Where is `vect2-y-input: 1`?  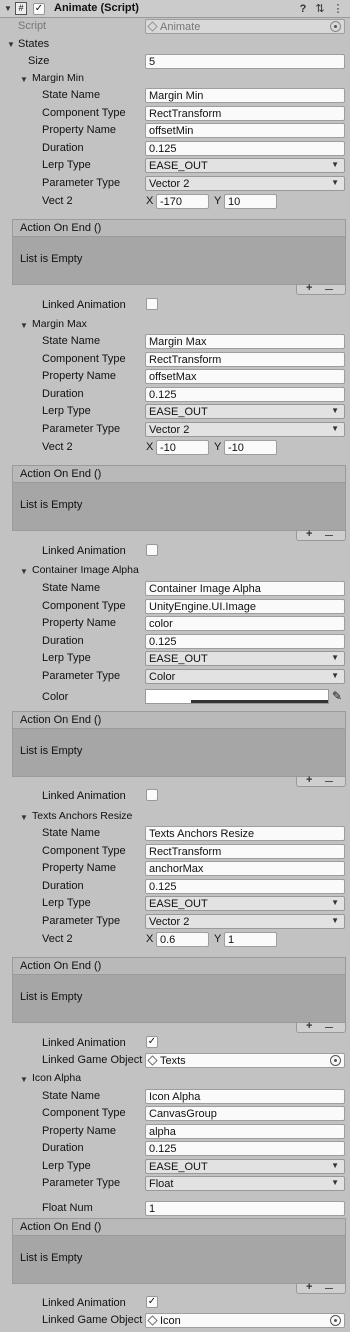 vect2-y-input: 1 is located at coordinates (250, 939).